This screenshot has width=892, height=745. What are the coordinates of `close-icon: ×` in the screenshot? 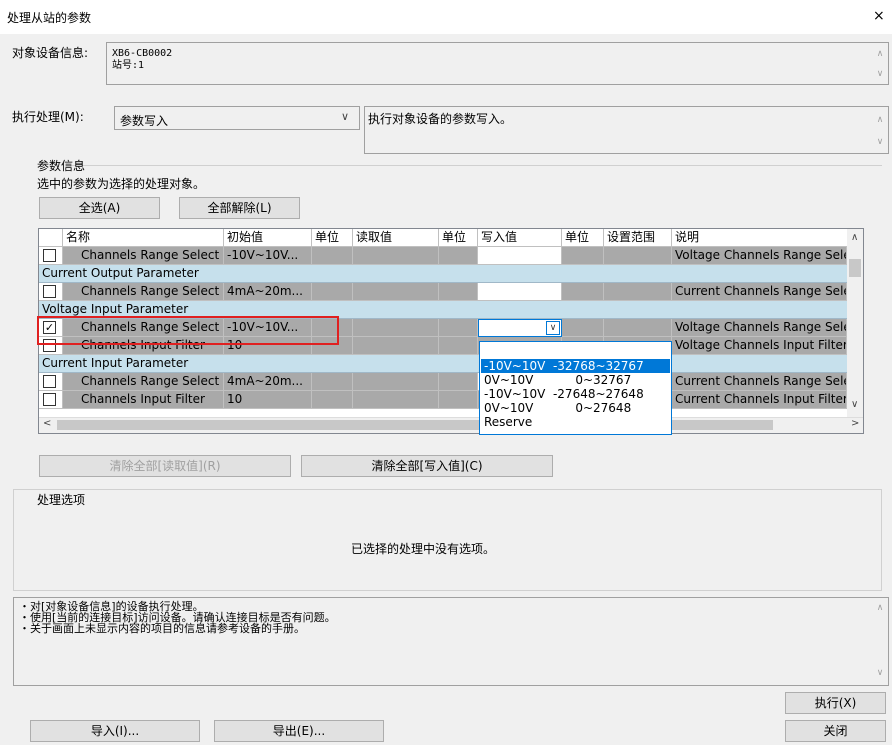 It's located at (879, 16).